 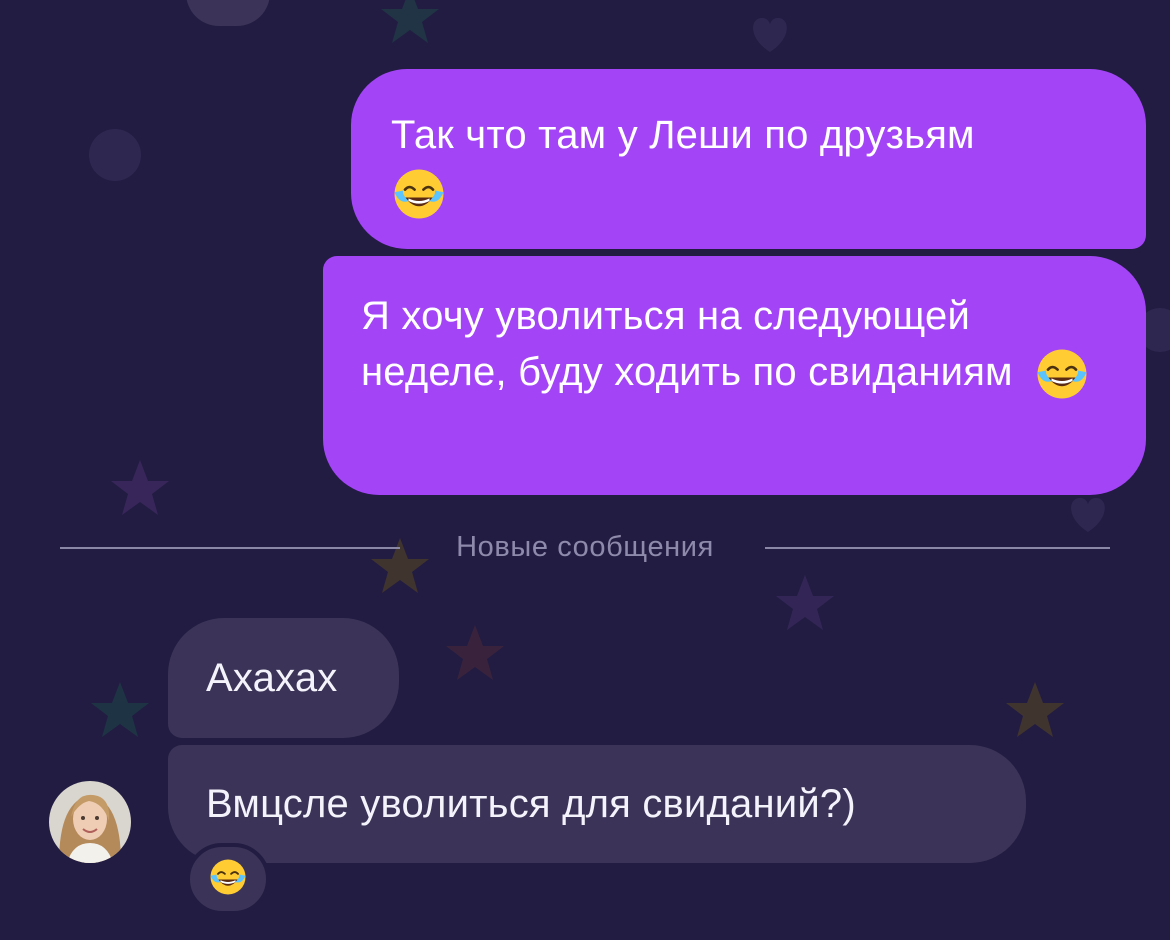 I want to click on message-text: Вмцсле уволиться для свиданий?), so click(x=531, y=804).